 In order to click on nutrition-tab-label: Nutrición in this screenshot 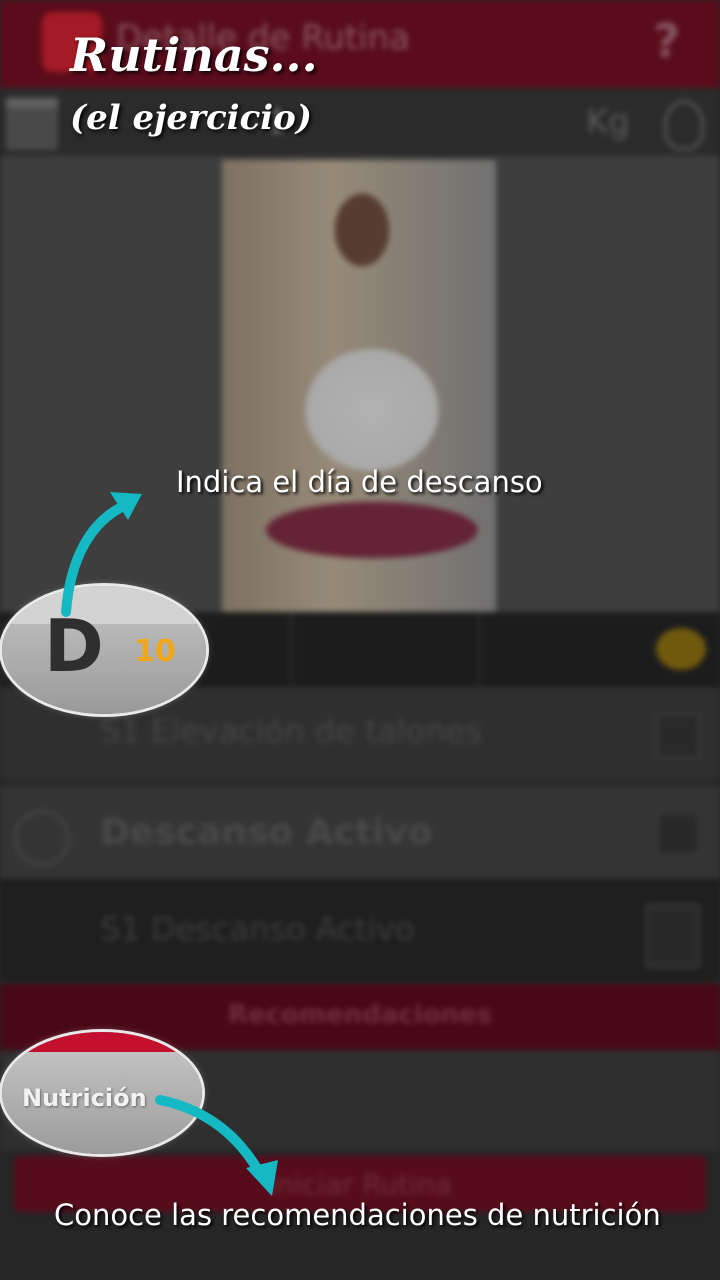, I will do `click(84, 1098)`.